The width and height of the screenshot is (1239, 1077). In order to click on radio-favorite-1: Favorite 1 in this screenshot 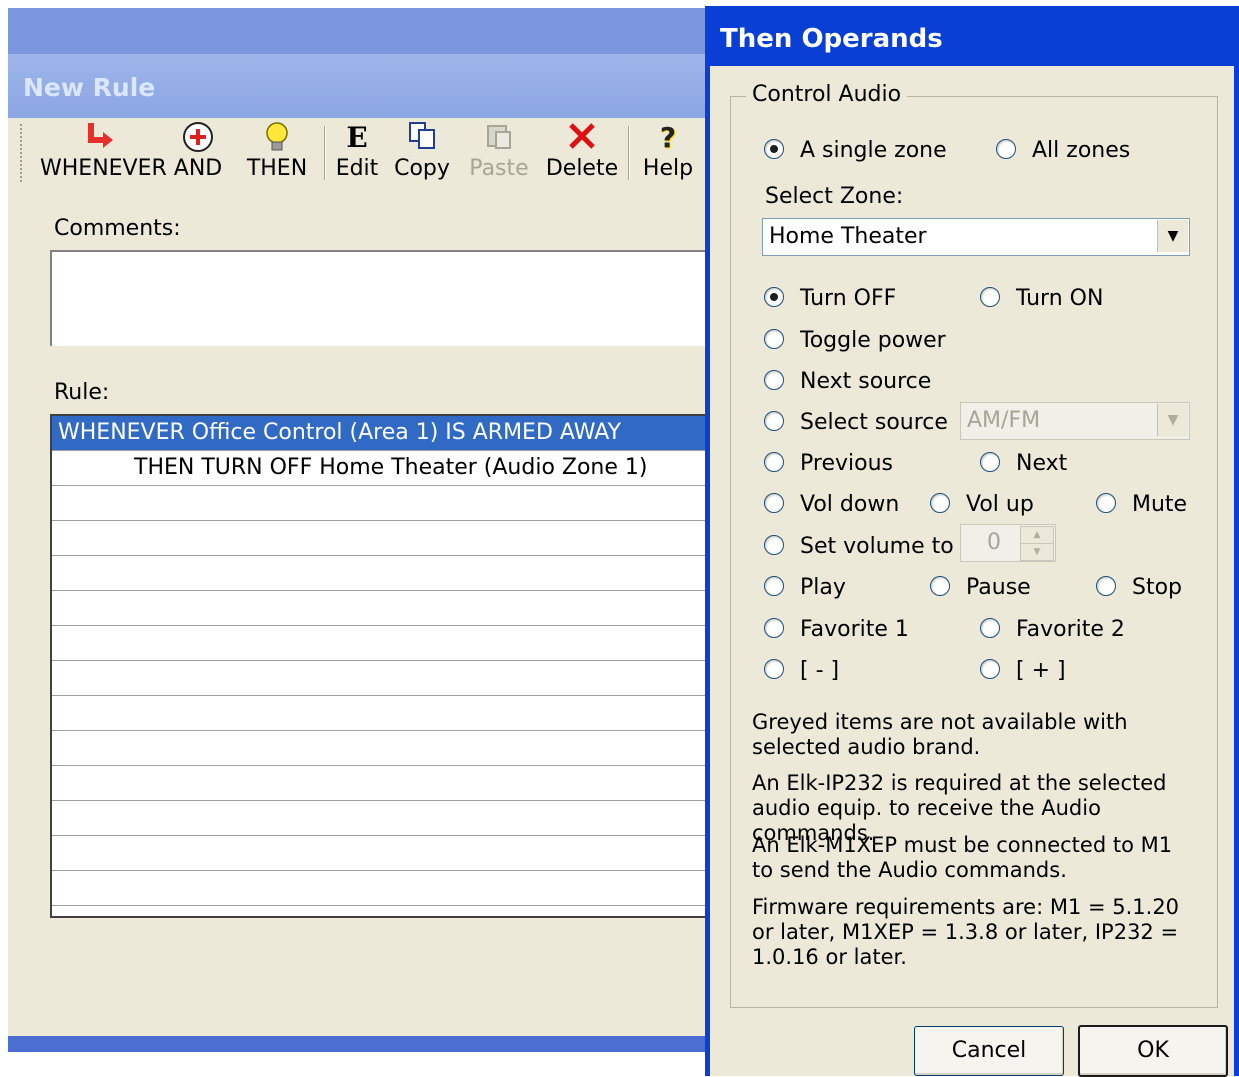, I will do `click(836, 630)`.